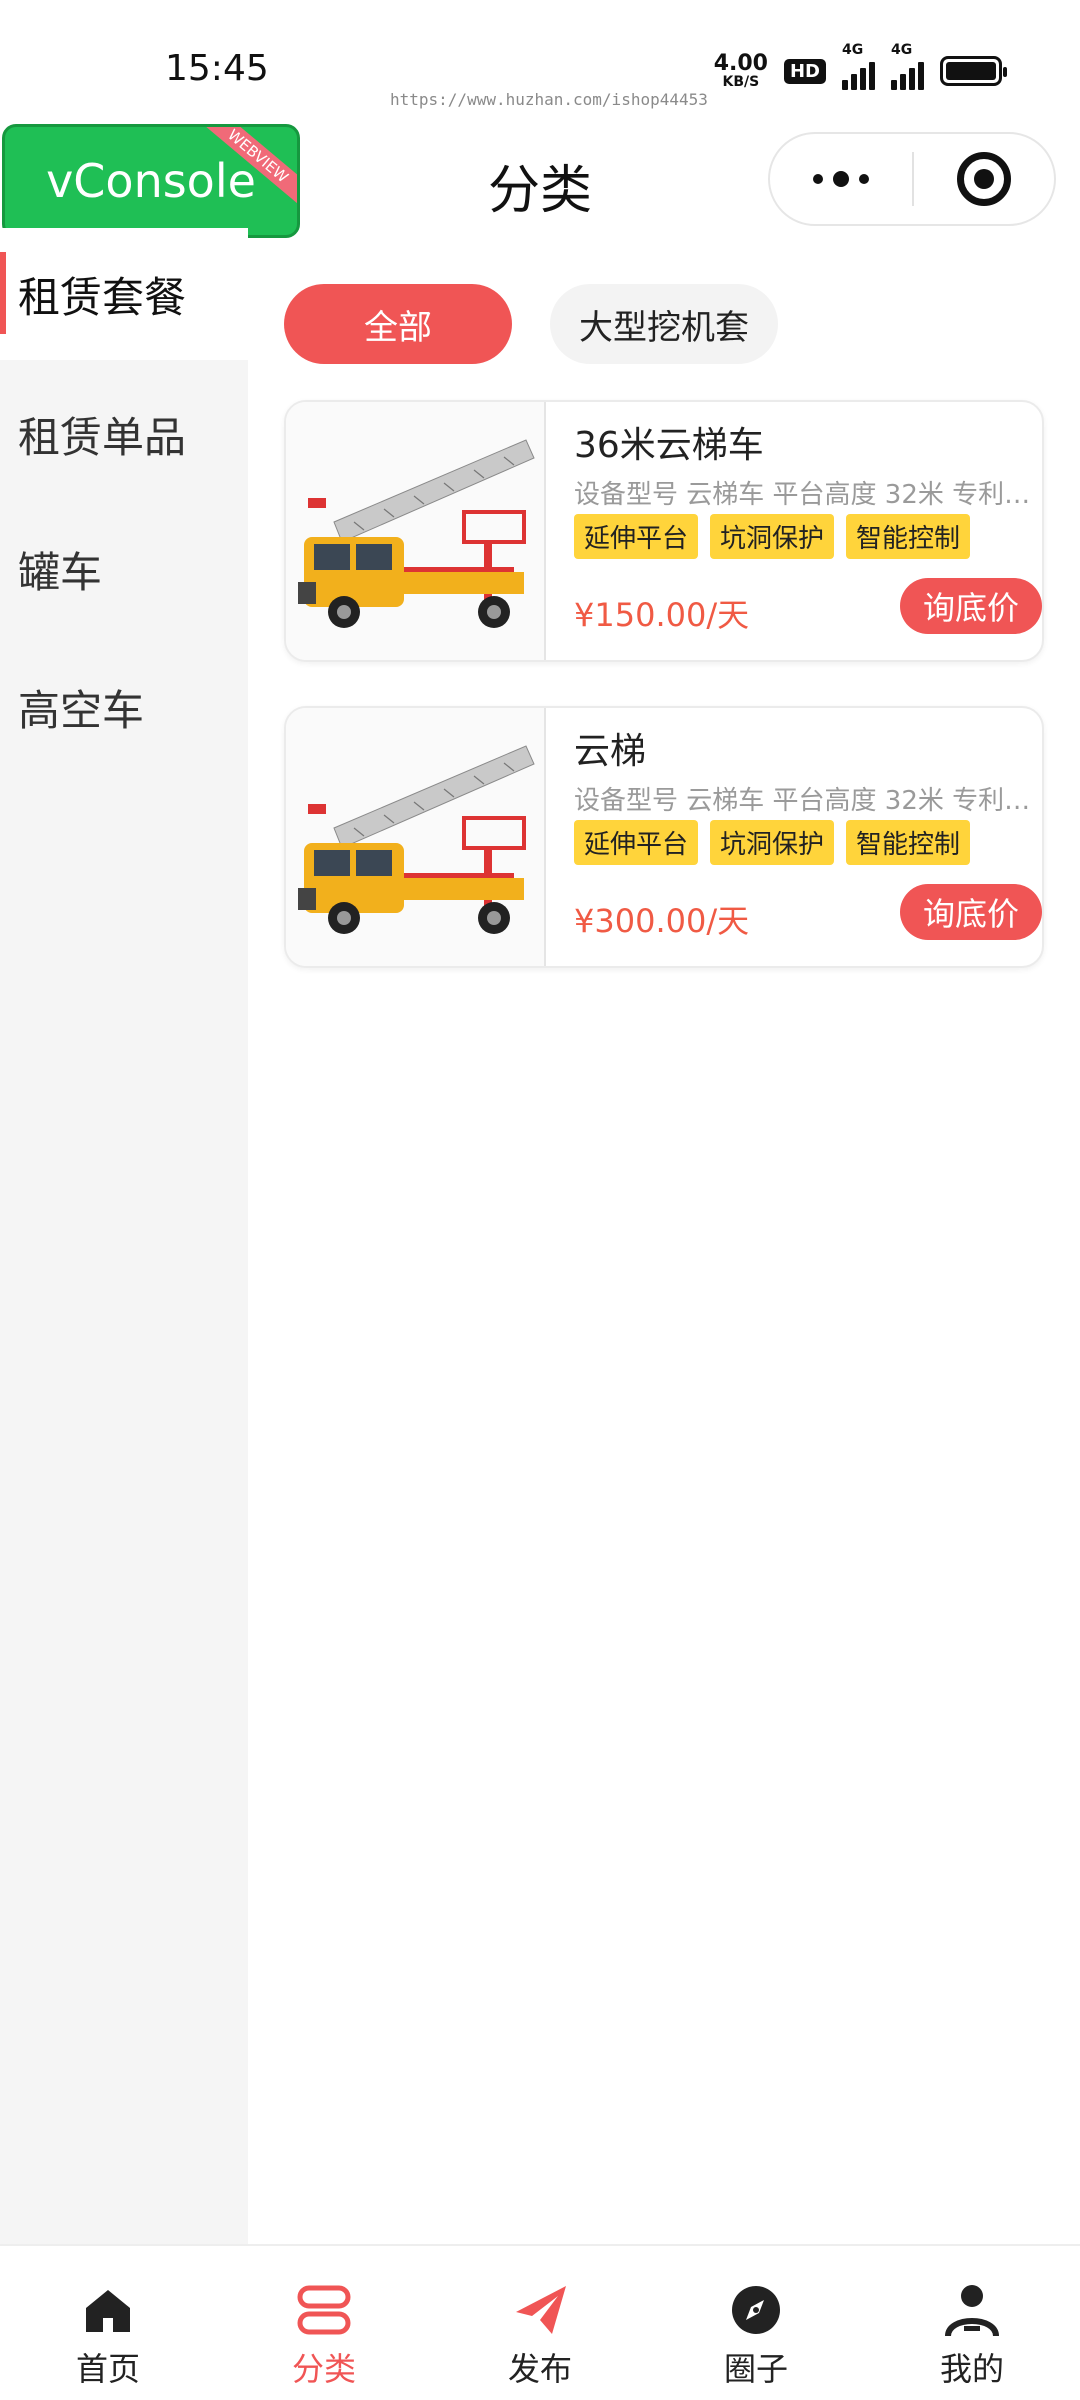  I want to click on more-button, so click(841, 179).